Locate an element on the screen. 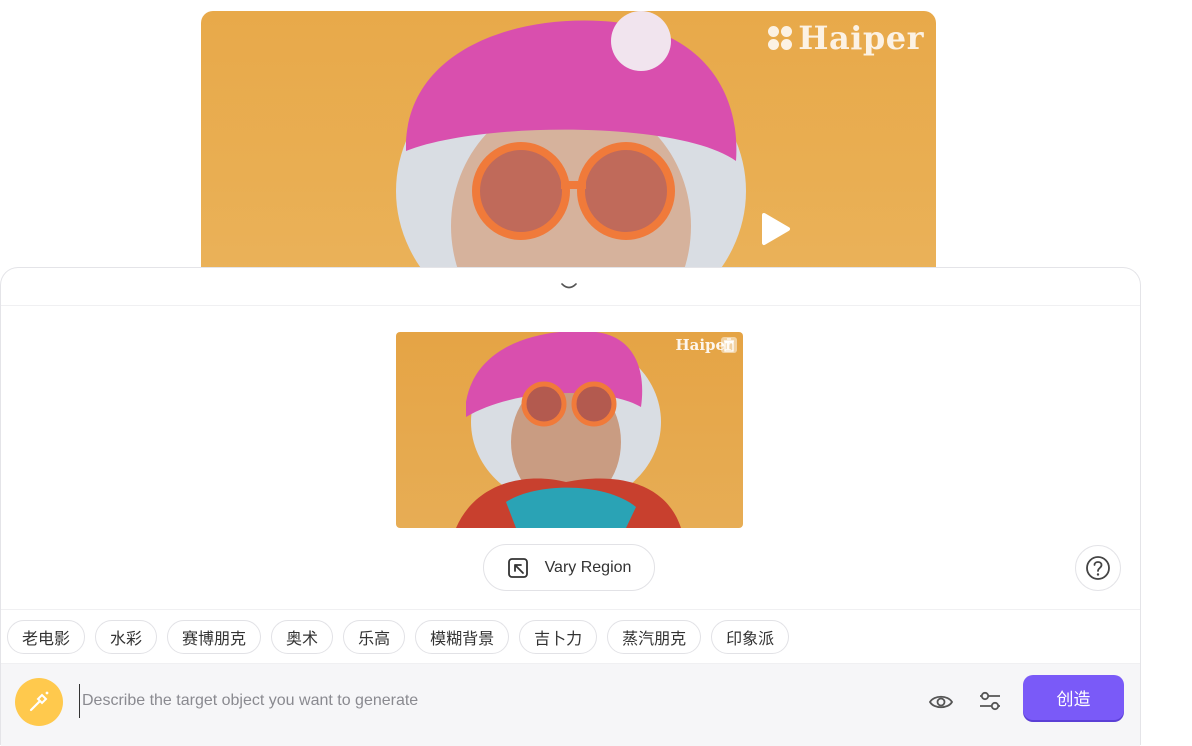 This screenshot has height=746, width=1192. help-button is located at coordinates (1098, 568).